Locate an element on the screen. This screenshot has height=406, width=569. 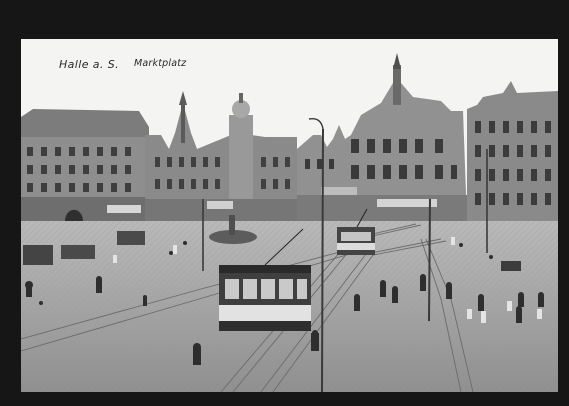
caption-place: Marktplatz is located at coordinates (160, 63).